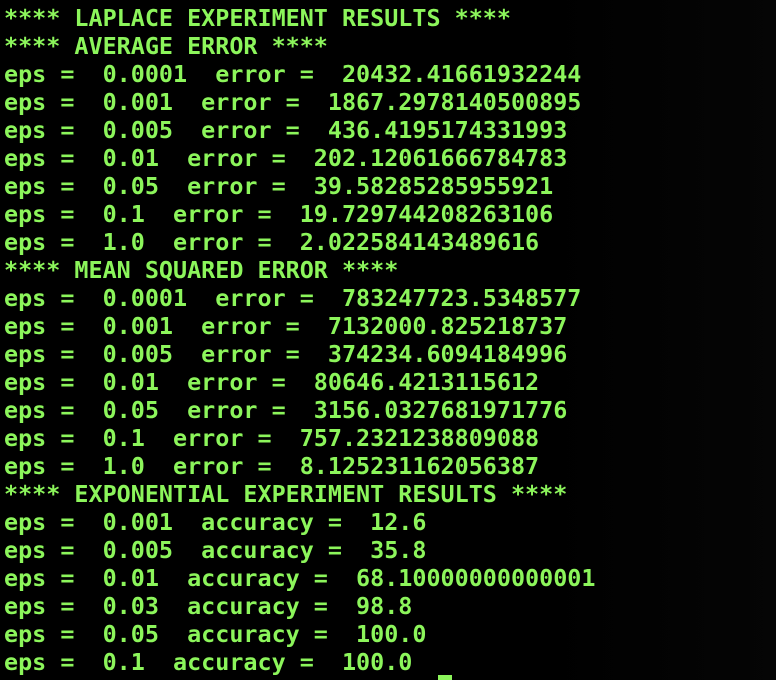  I want to click on exponential-results-header: **** EXPONENTIAL EXPERIMENT RESULTS ****, so click(286, 494).